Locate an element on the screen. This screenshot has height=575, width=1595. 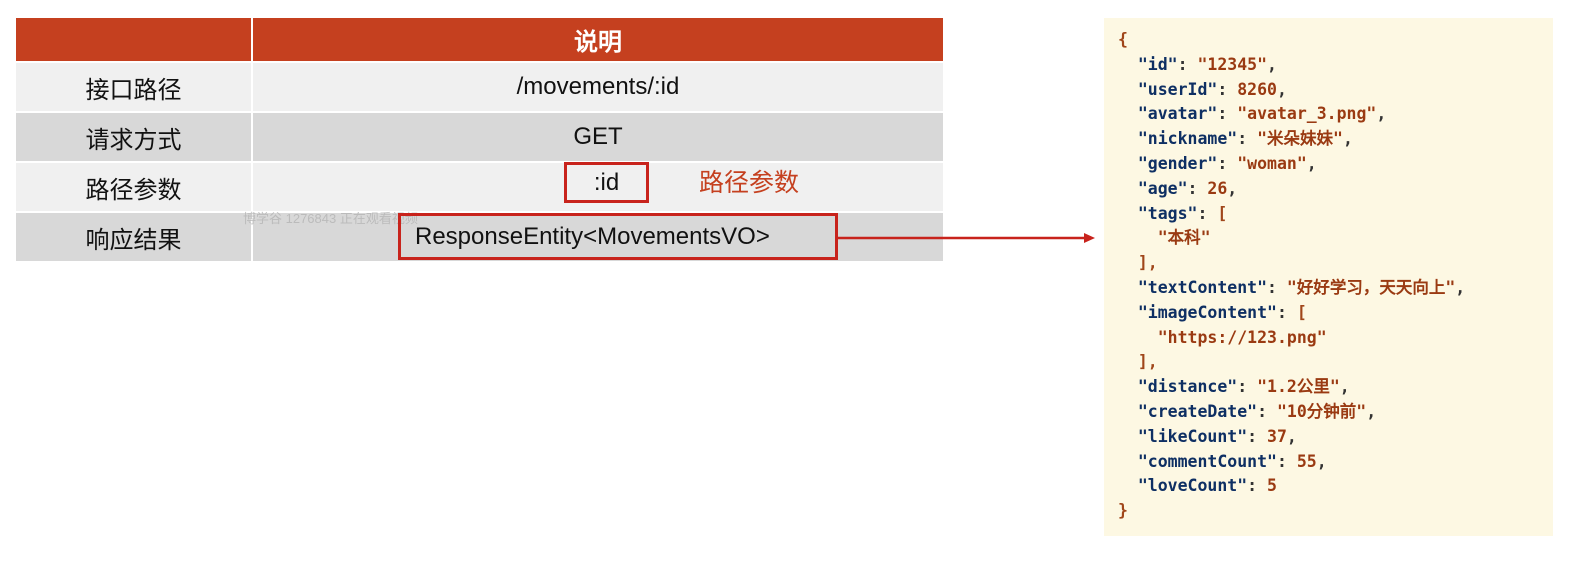
row-value: GET is located at coordinates (597, 136).